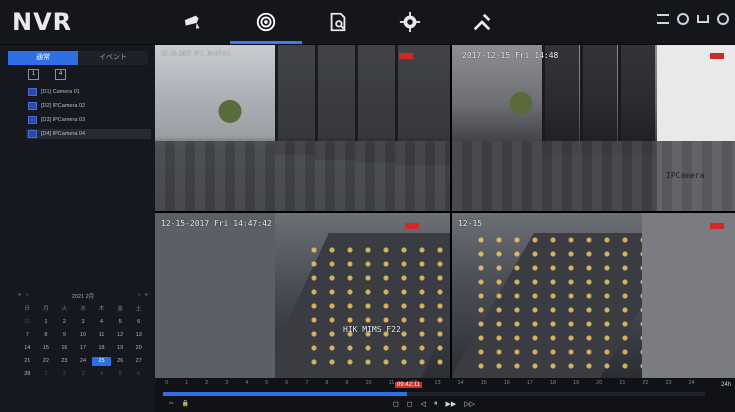  Describe the element at coordinates (391, 383) in the screenshot. I see `timeline-tick-label: 11` at that location.